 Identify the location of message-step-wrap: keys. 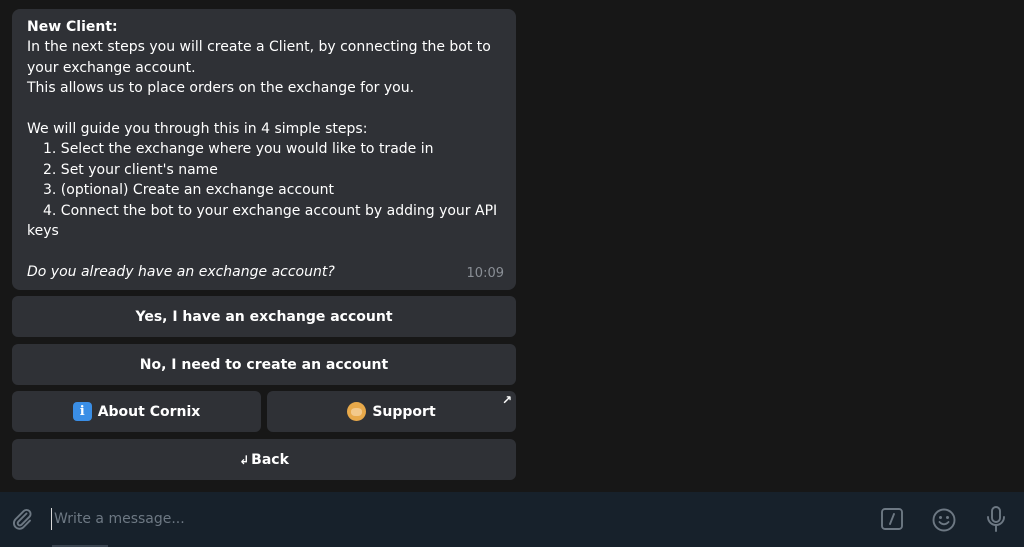
(43, 231).